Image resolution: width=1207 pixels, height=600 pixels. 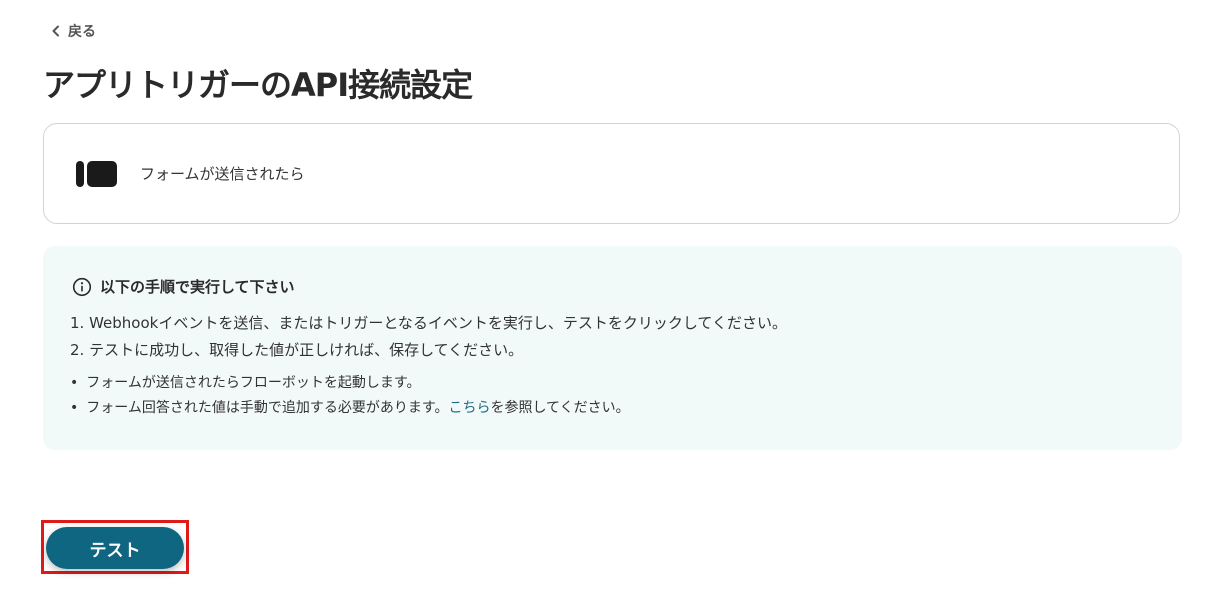 I want to click on note-text: フォームが送信されたらフローボットを起動します。, so click(x=253, y=383).